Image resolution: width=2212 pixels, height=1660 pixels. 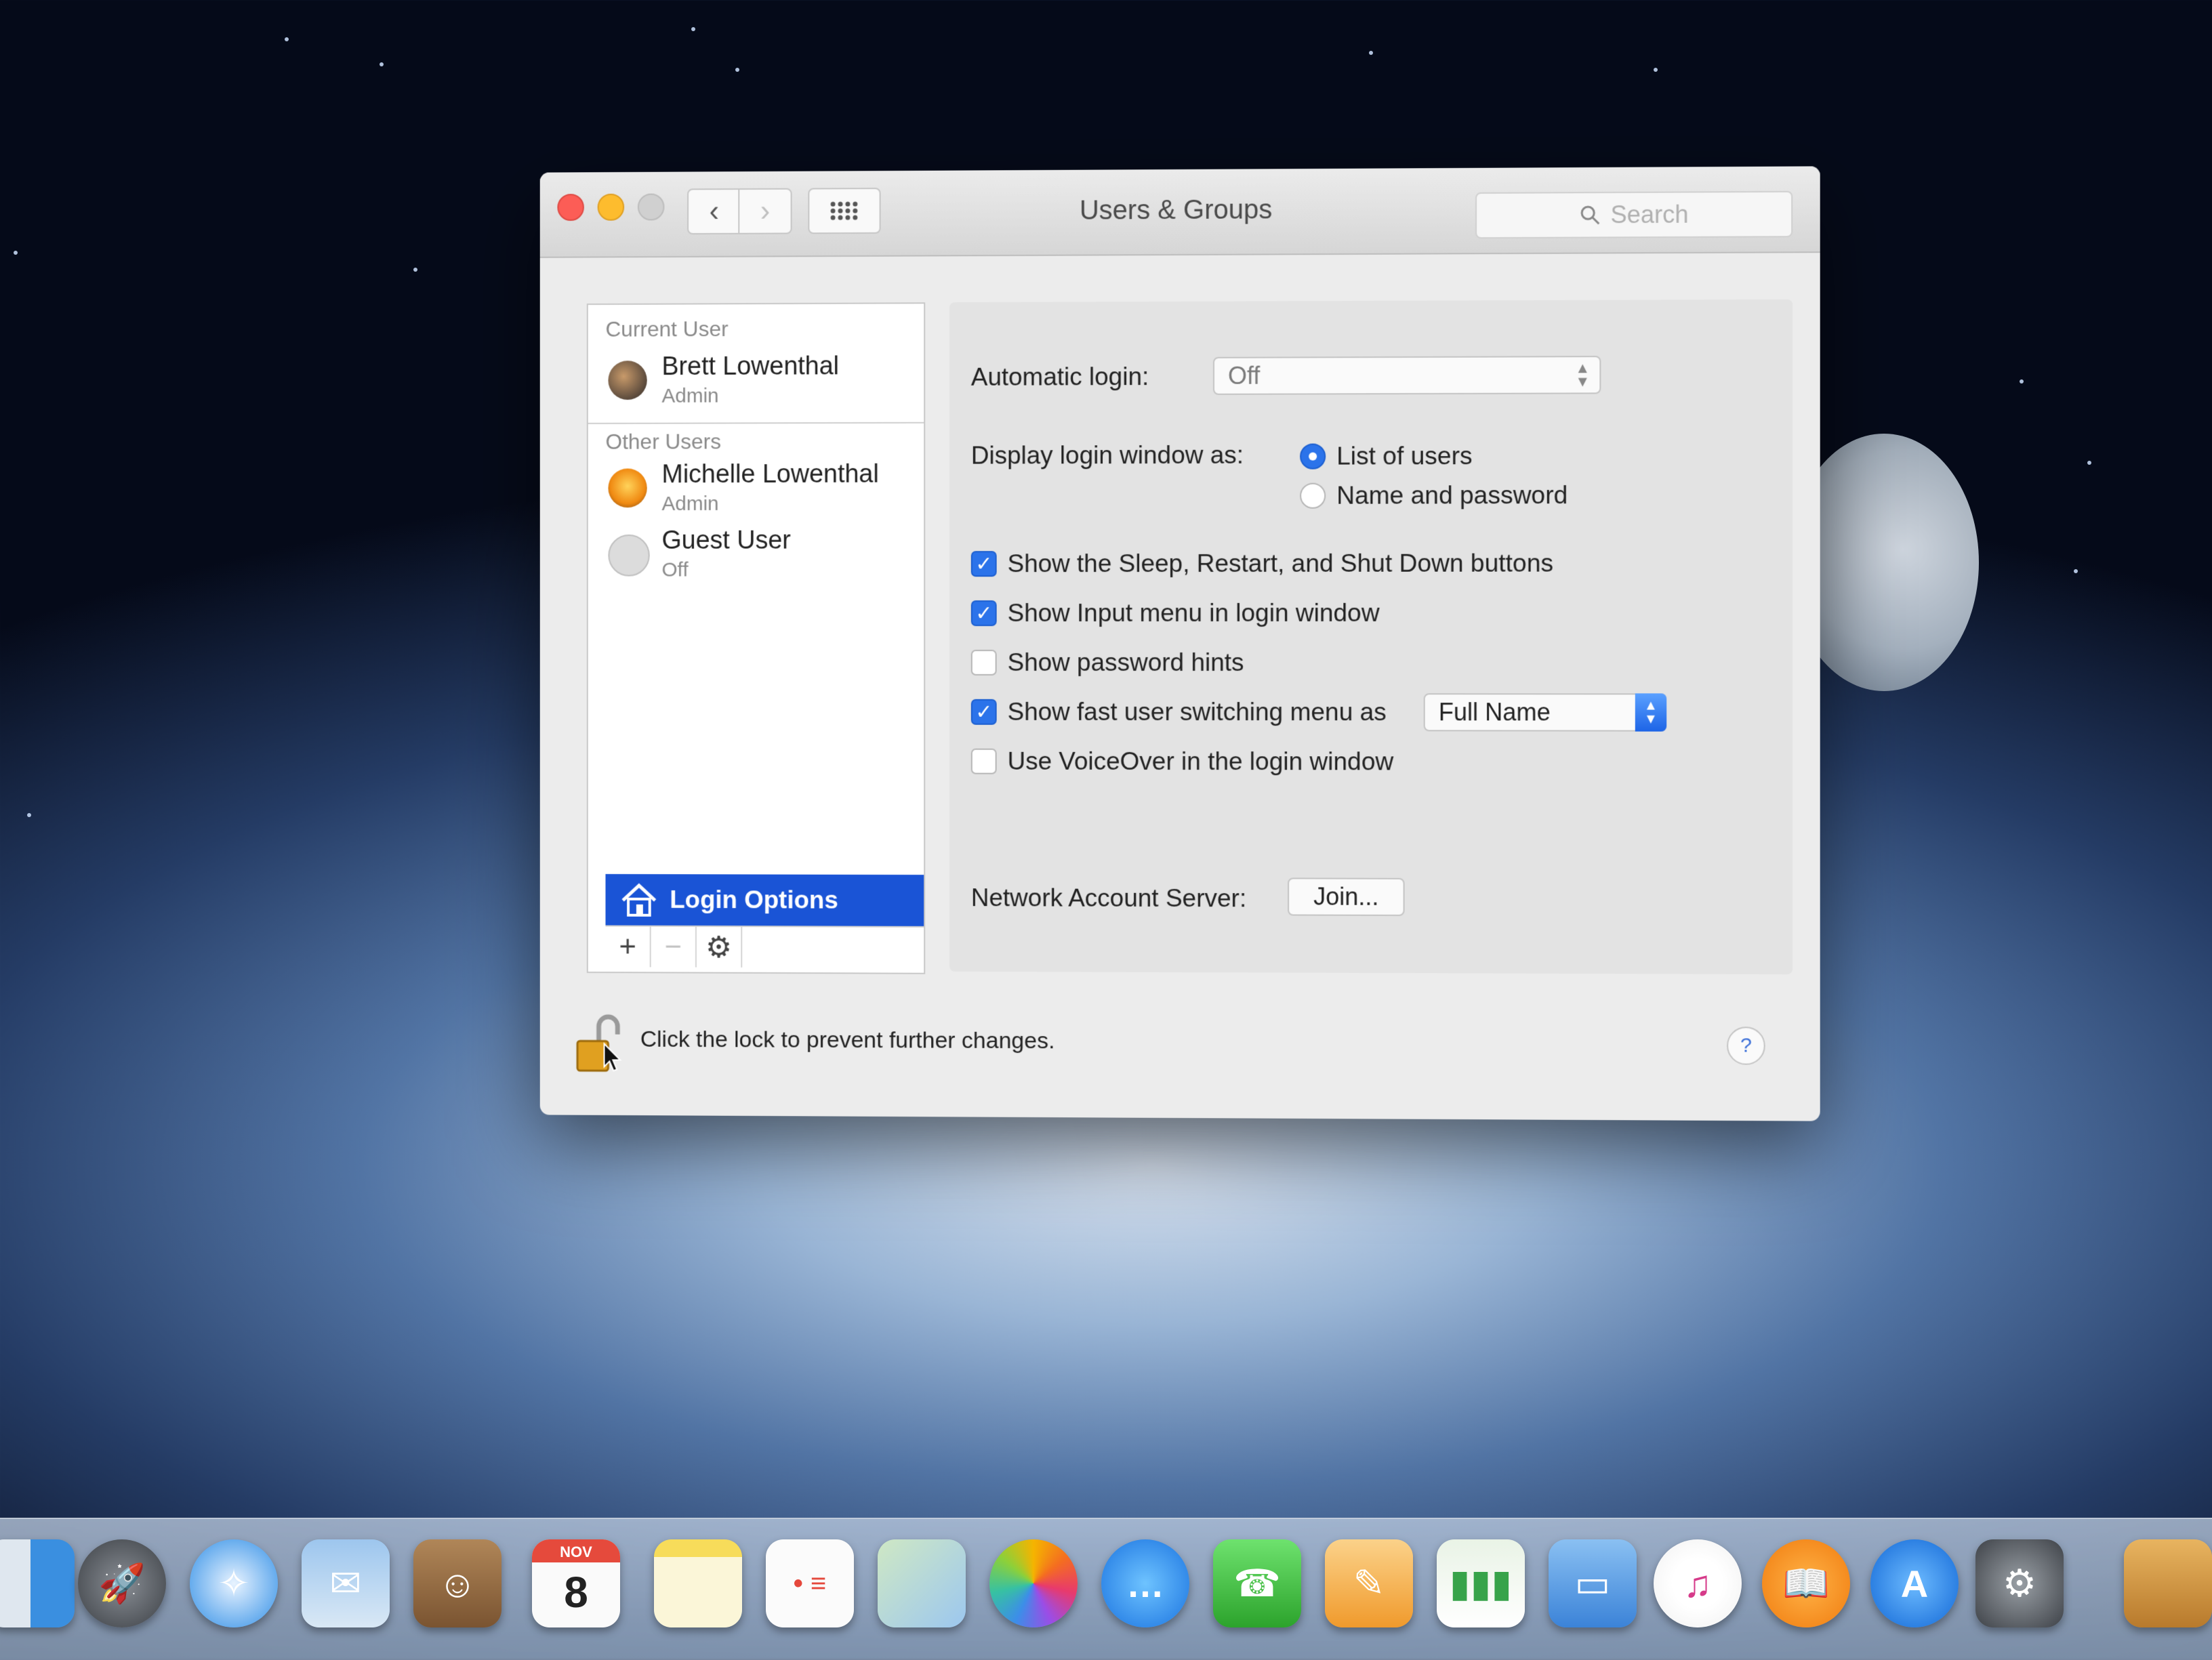 I want to click on photos-icon, so click(x=1033, y=1583).